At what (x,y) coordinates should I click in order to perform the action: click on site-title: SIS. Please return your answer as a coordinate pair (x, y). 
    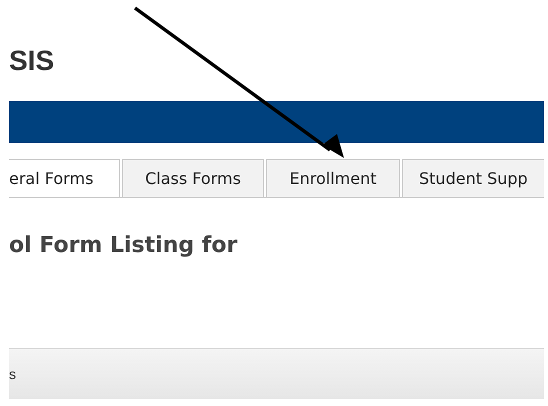
    Looking at the image, I should click on (32, 60).